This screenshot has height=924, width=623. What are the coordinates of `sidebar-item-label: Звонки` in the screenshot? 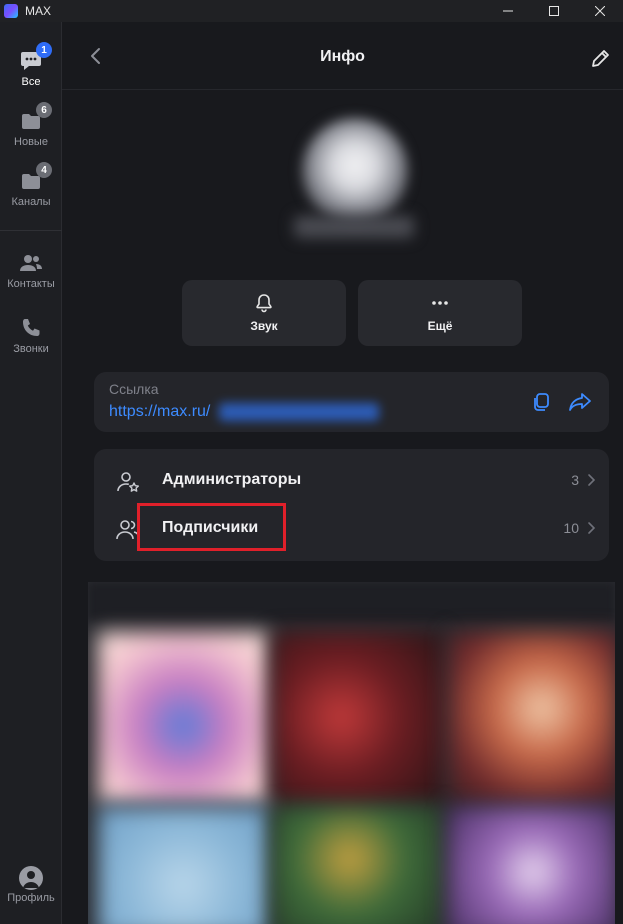 It's located at (31, 349).